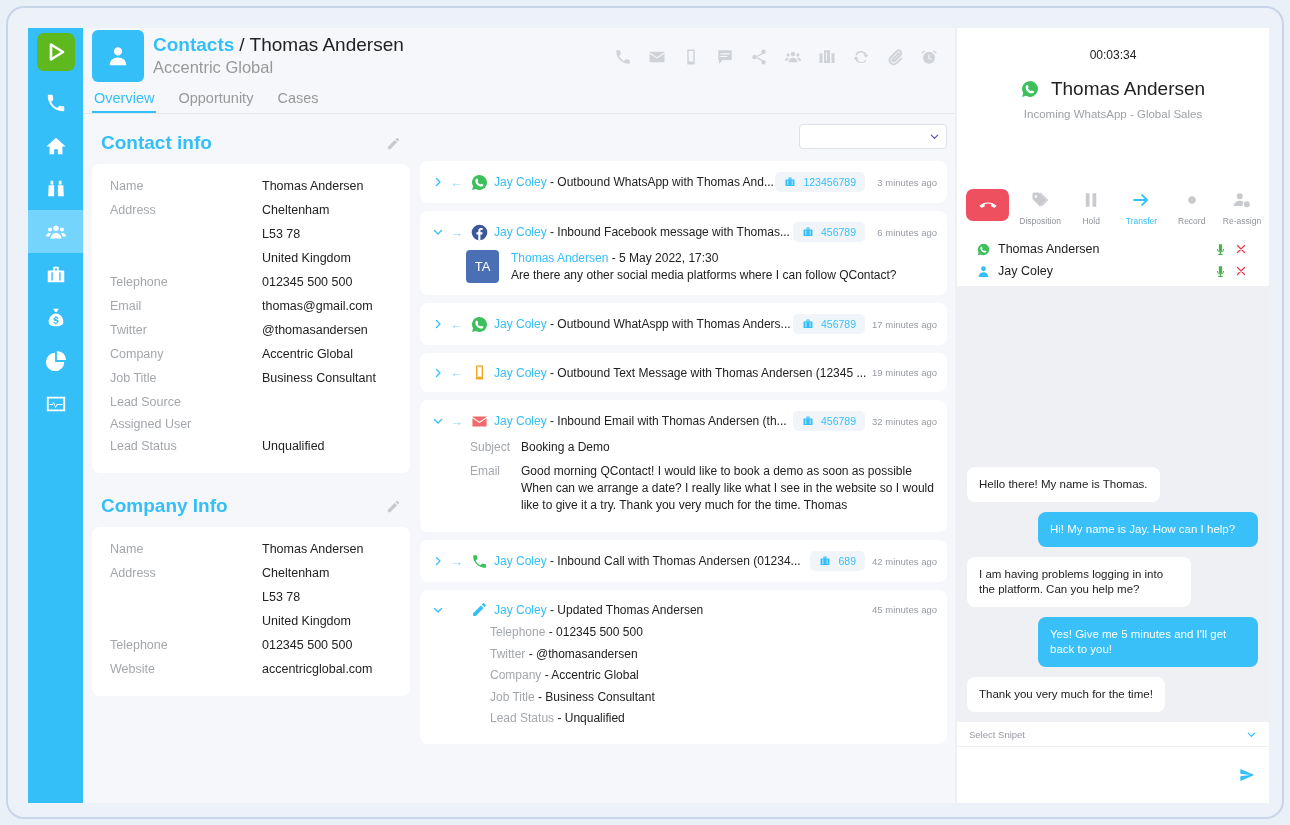 The image size is (1290, 825). Describe the element at coordinates (298, 100) in the screenshot. I see `tab: Cases` at that location.